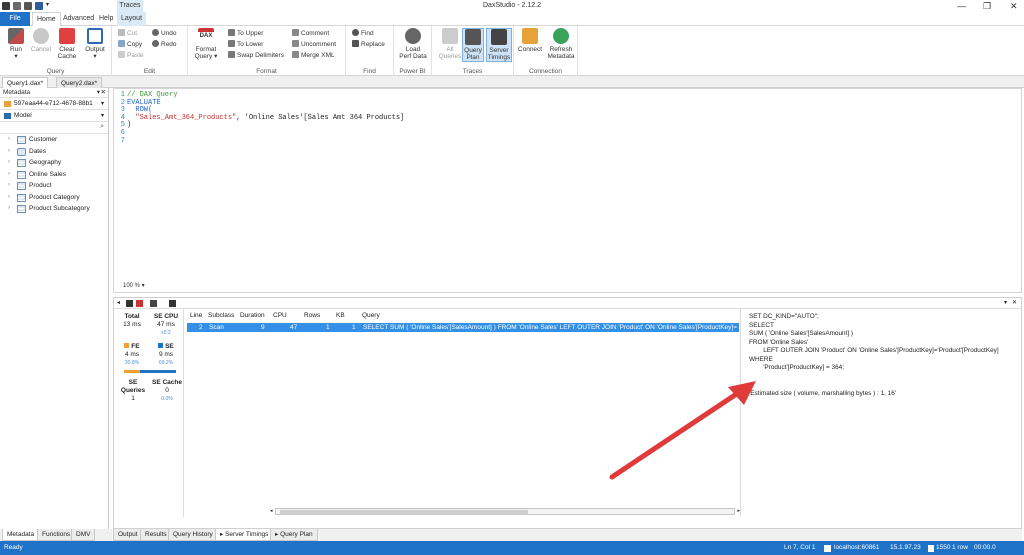 The height and width of the screenshot is (555, 1024). I want to click on tree-item-table: › Online Sales, so click(54, 175).